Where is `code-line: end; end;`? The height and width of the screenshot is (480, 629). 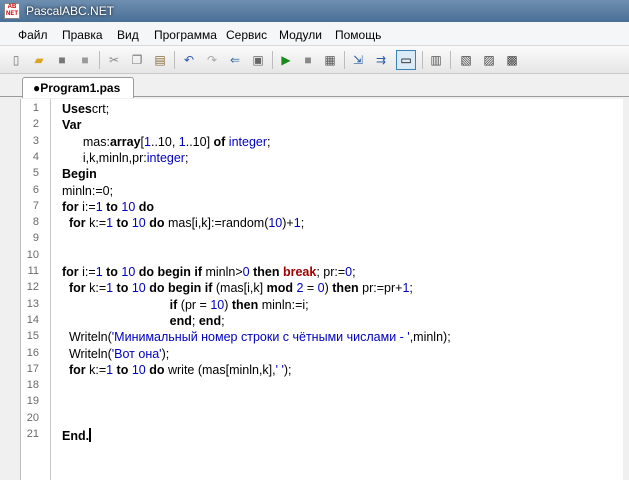 code-line: end; end; is located at coordinates (143, 322).